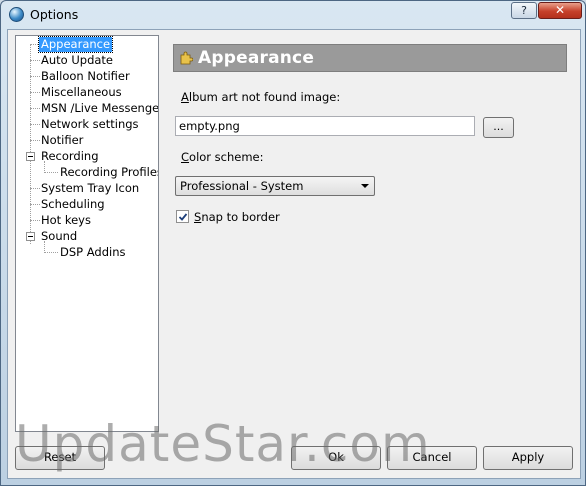 Image resolution: width=586 pixels, height=486 pixels. I want to click on reset-button: Reset, so click(60, 458).